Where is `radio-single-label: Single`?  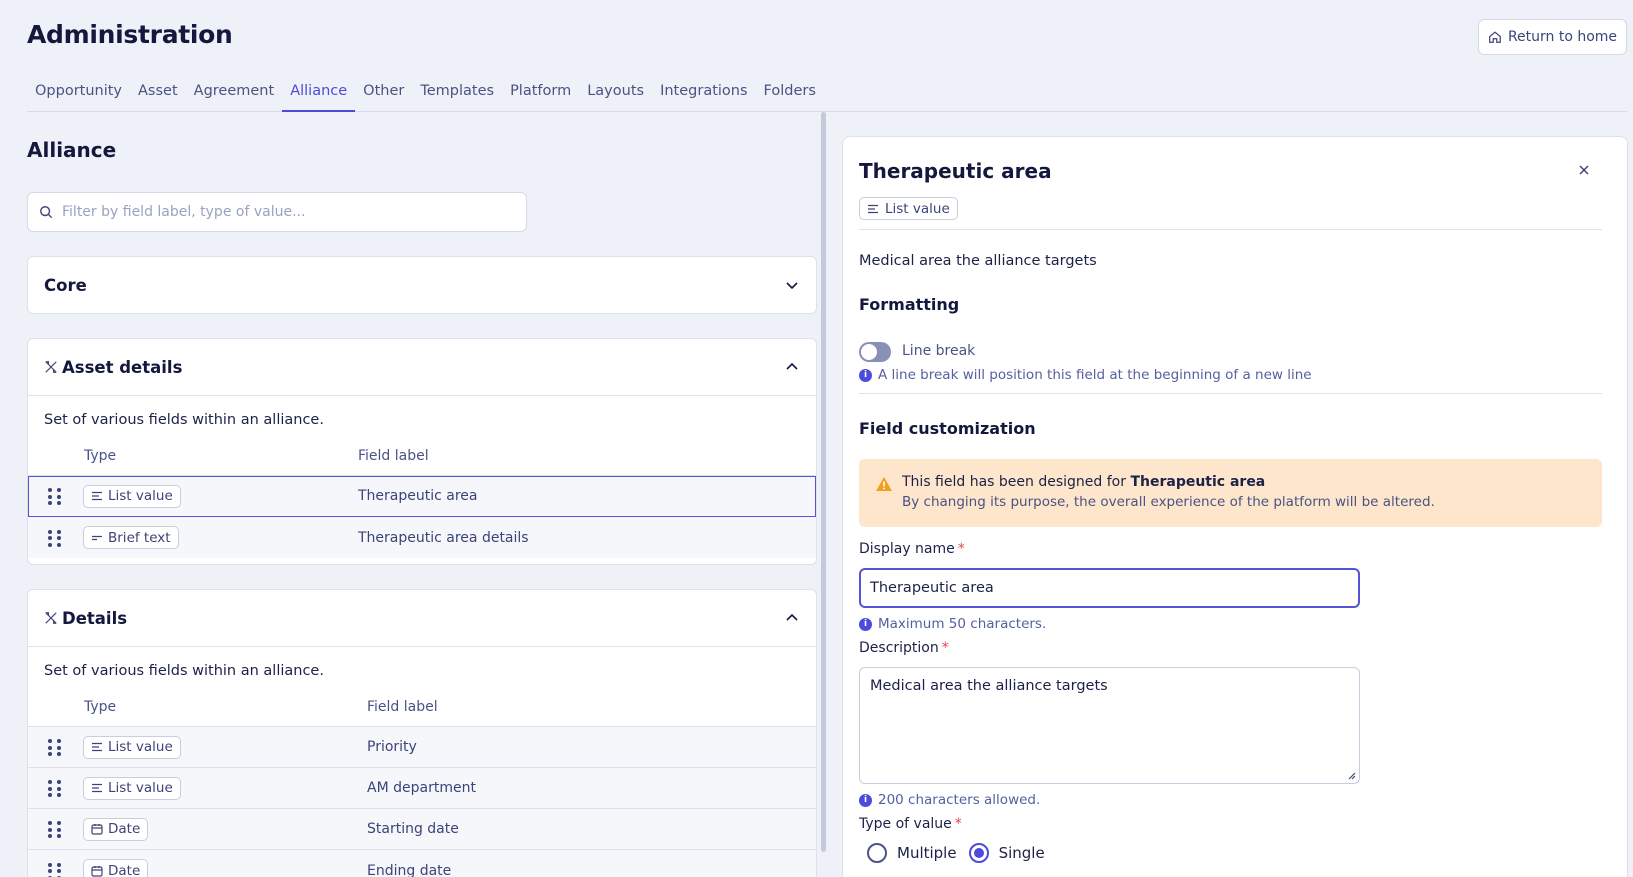
radio-single-label: Single is located at coordinates (1021, 853).